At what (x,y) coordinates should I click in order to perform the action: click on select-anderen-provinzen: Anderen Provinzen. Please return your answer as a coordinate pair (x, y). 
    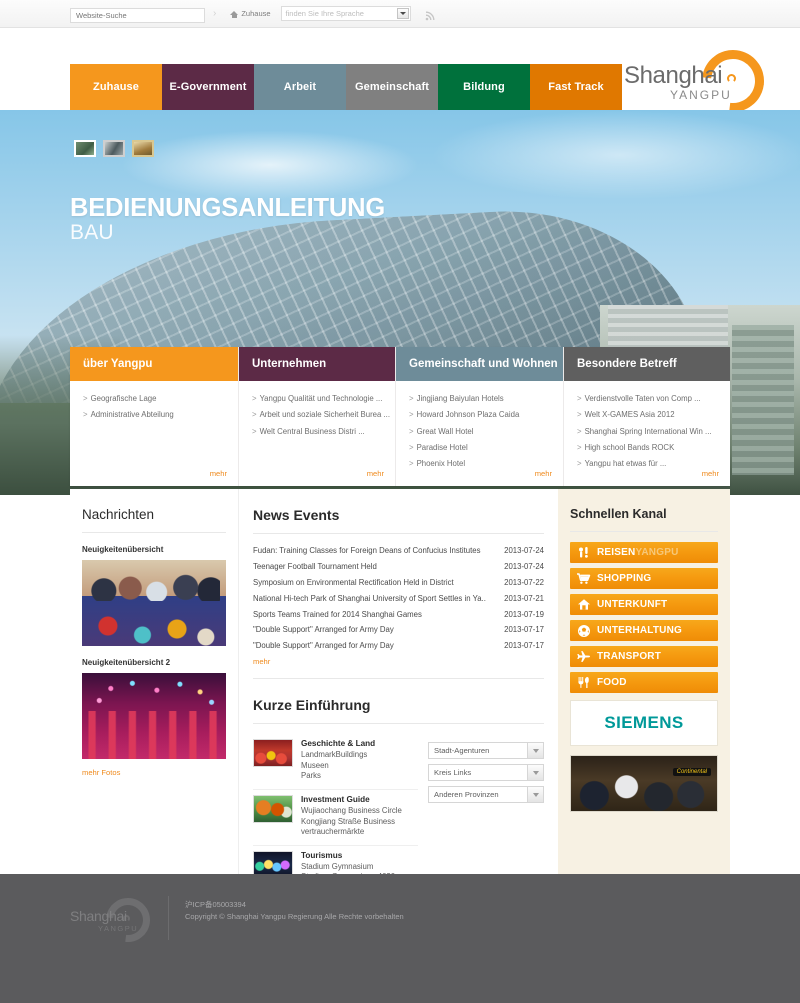
    Looking at the image, I should click on (486, 795).